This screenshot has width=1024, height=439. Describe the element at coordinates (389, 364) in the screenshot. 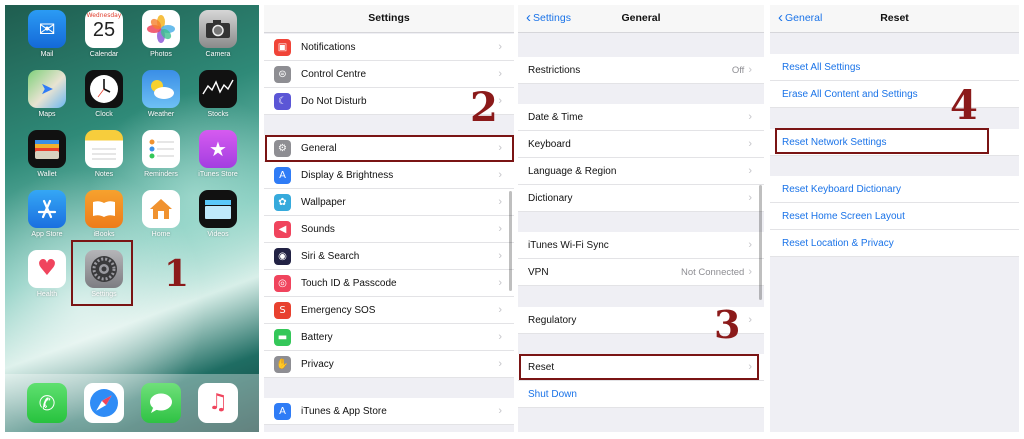

I see `settings-row-privacy: ✋ Privacy ›` at that location.